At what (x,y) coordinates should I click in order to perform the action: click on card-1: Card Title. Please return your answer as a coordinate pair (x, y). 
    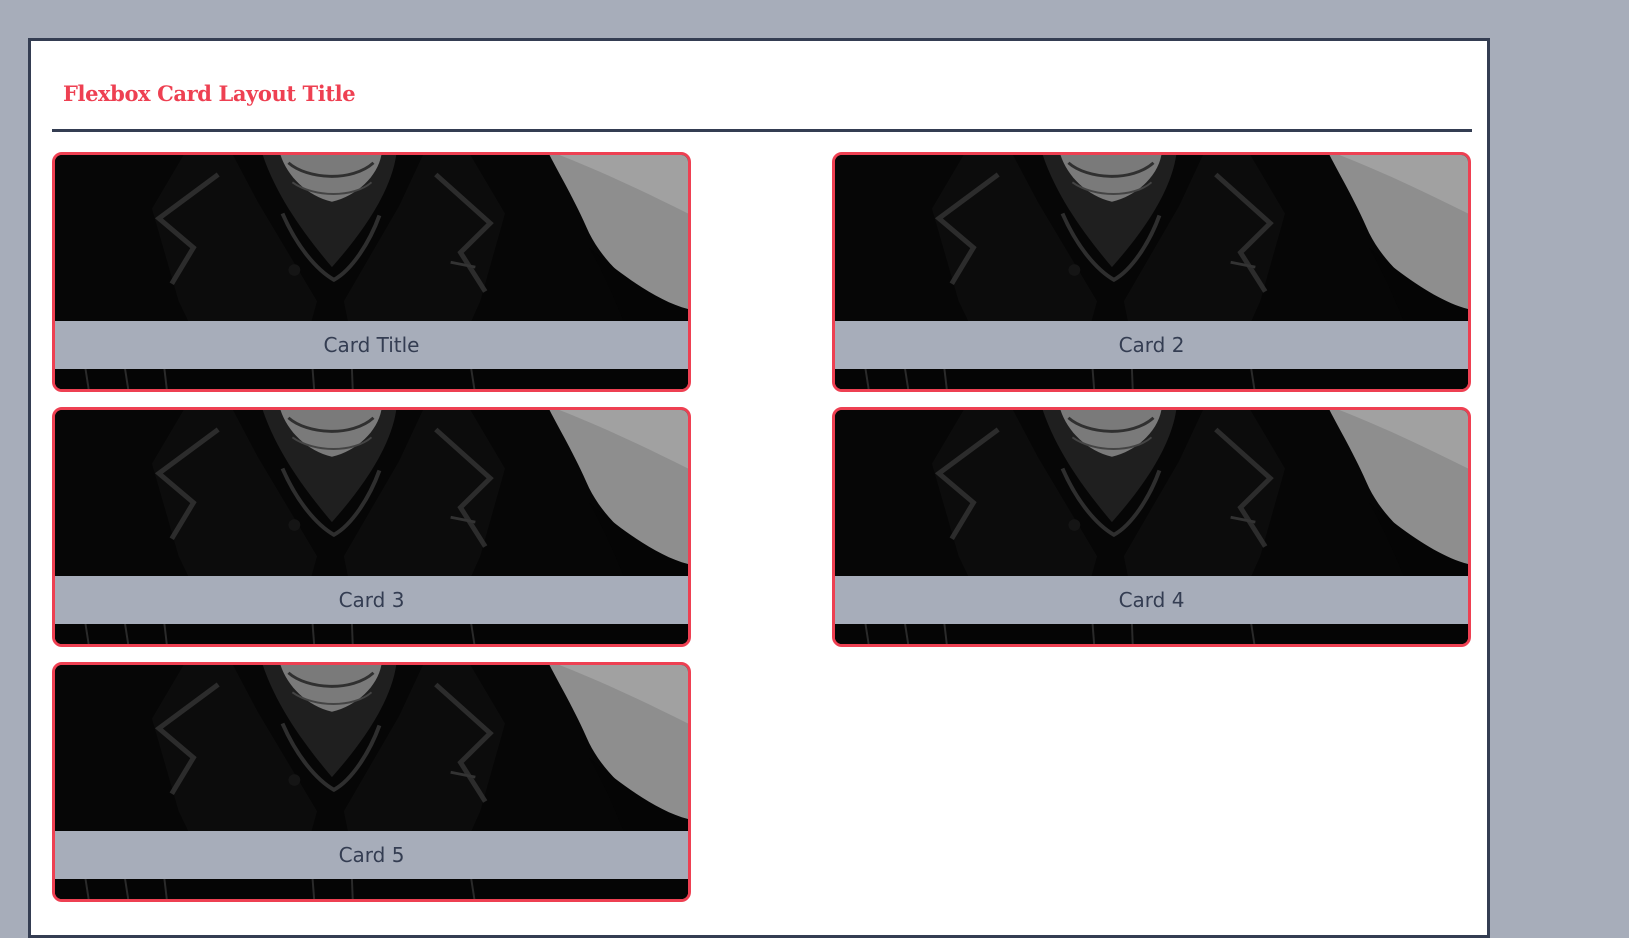
    Looking at the image, I should click on (371, 272).